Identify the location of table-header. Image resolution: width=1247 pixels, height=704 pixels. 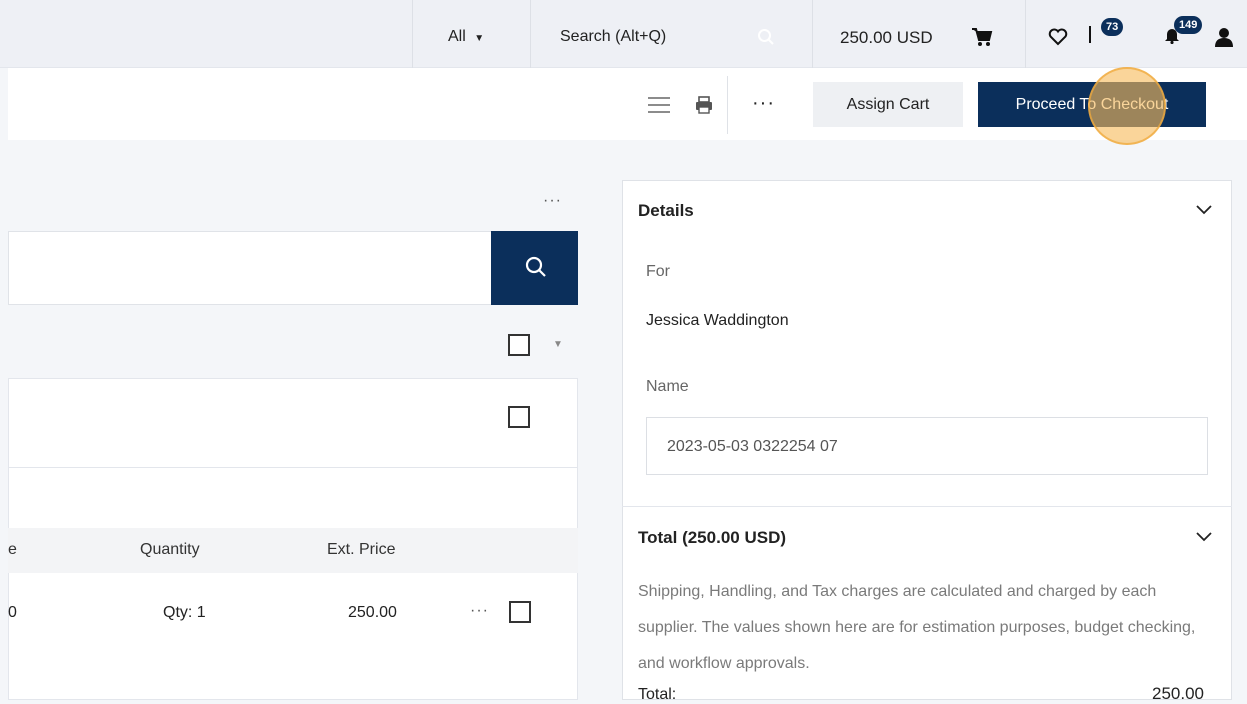
(293, 550).